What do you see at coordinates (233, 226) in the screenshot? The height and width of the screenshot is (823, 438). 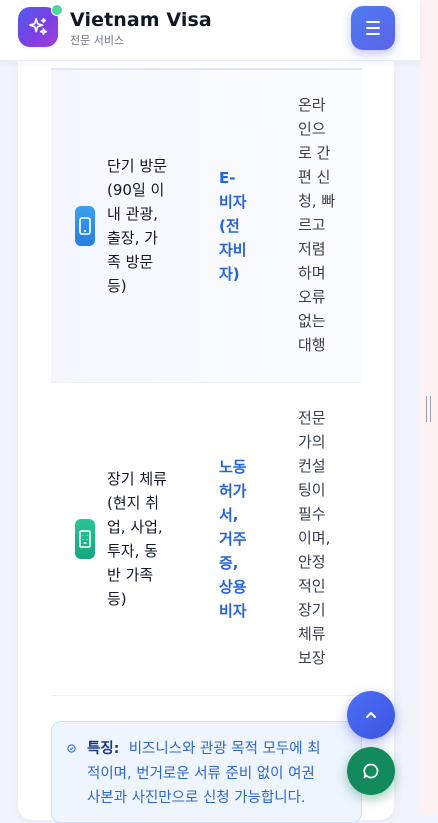 I see `visa-type-link: E- 비자 (전 자비 자)` at bounding box center [233, 226].